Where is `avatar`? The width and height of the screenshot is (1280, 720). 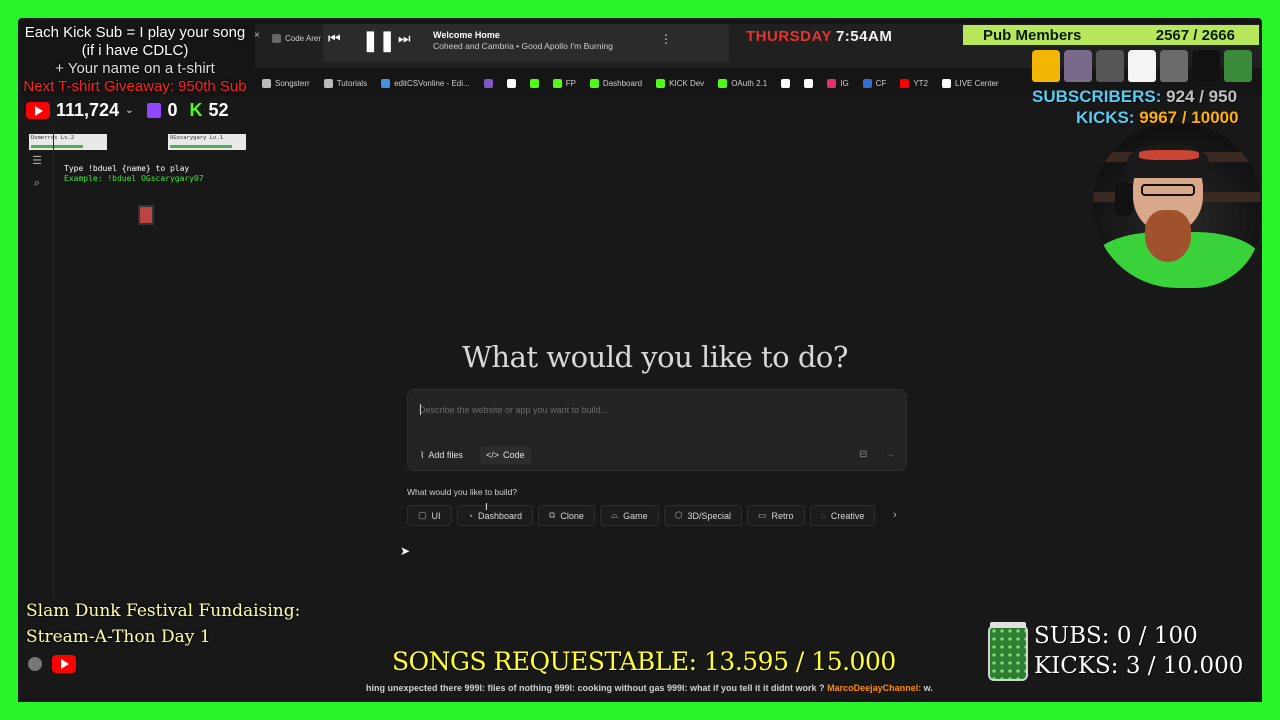 avatar is located at coordinates (35, 664).